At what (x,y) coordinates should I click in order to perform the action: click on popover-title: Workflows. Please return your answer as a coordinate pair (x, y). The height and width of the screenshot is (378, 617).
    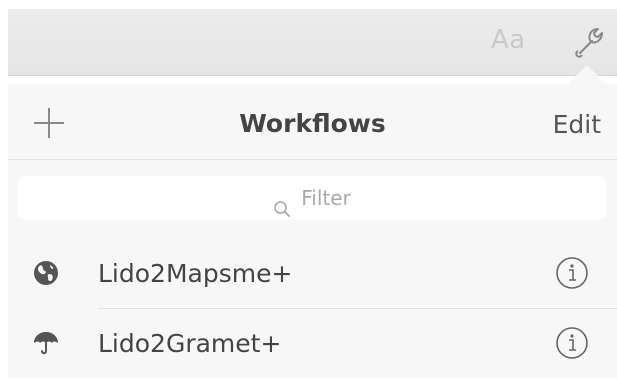
    Looking at the image, I should click on (312, 123).